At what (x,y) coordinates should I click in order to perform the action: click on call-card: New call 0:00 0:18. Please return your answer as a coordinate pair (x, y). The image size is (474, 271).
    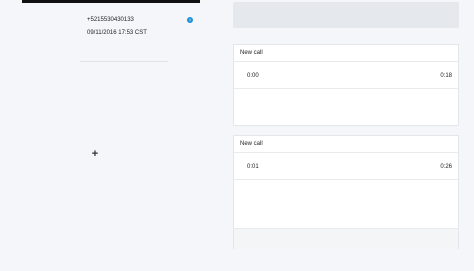
    Looking at the image, I should click on (346, 85).